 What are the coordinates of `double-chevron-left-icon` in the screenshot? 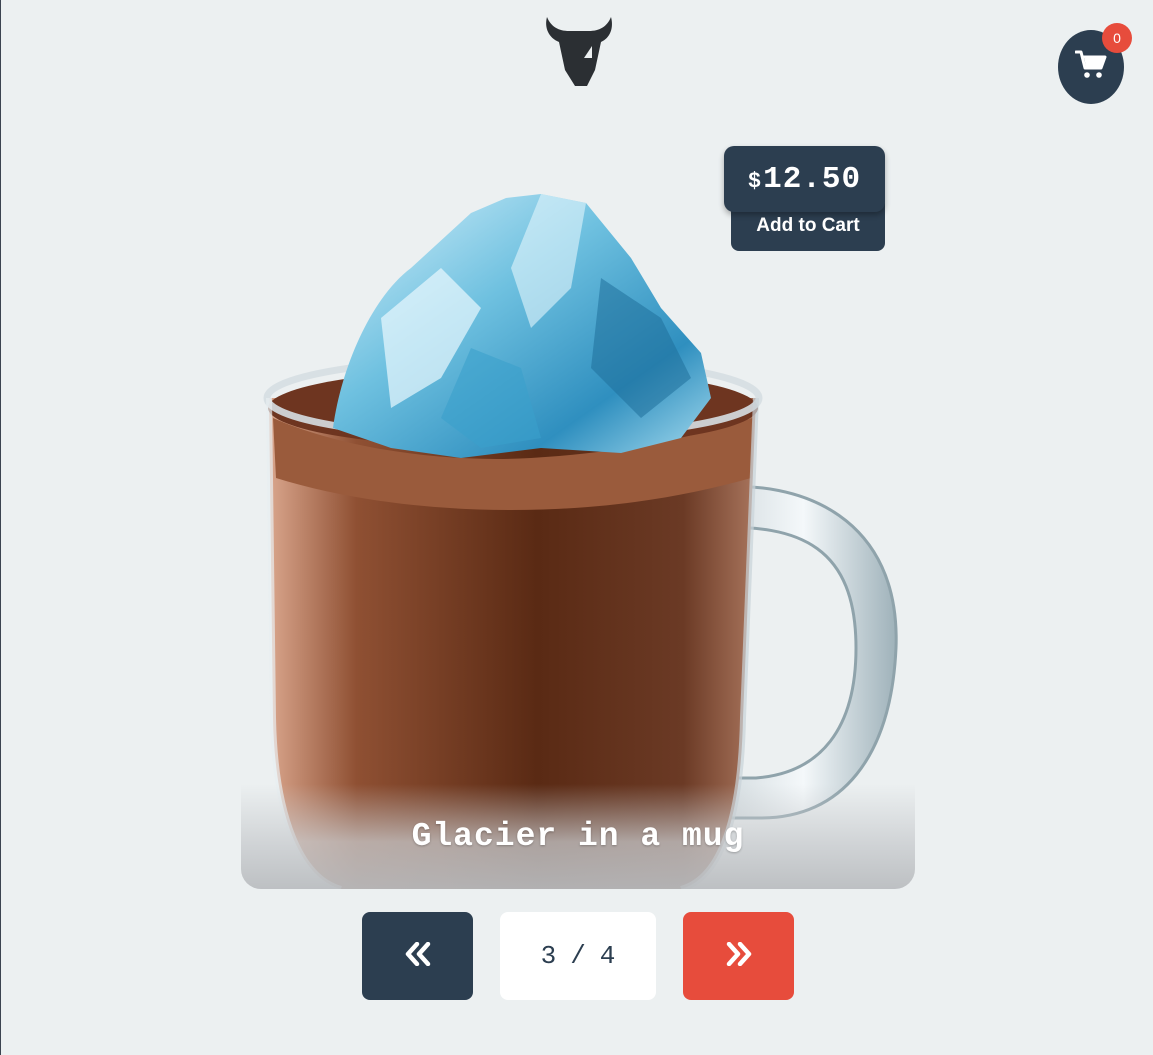 It's located at (418, 956).